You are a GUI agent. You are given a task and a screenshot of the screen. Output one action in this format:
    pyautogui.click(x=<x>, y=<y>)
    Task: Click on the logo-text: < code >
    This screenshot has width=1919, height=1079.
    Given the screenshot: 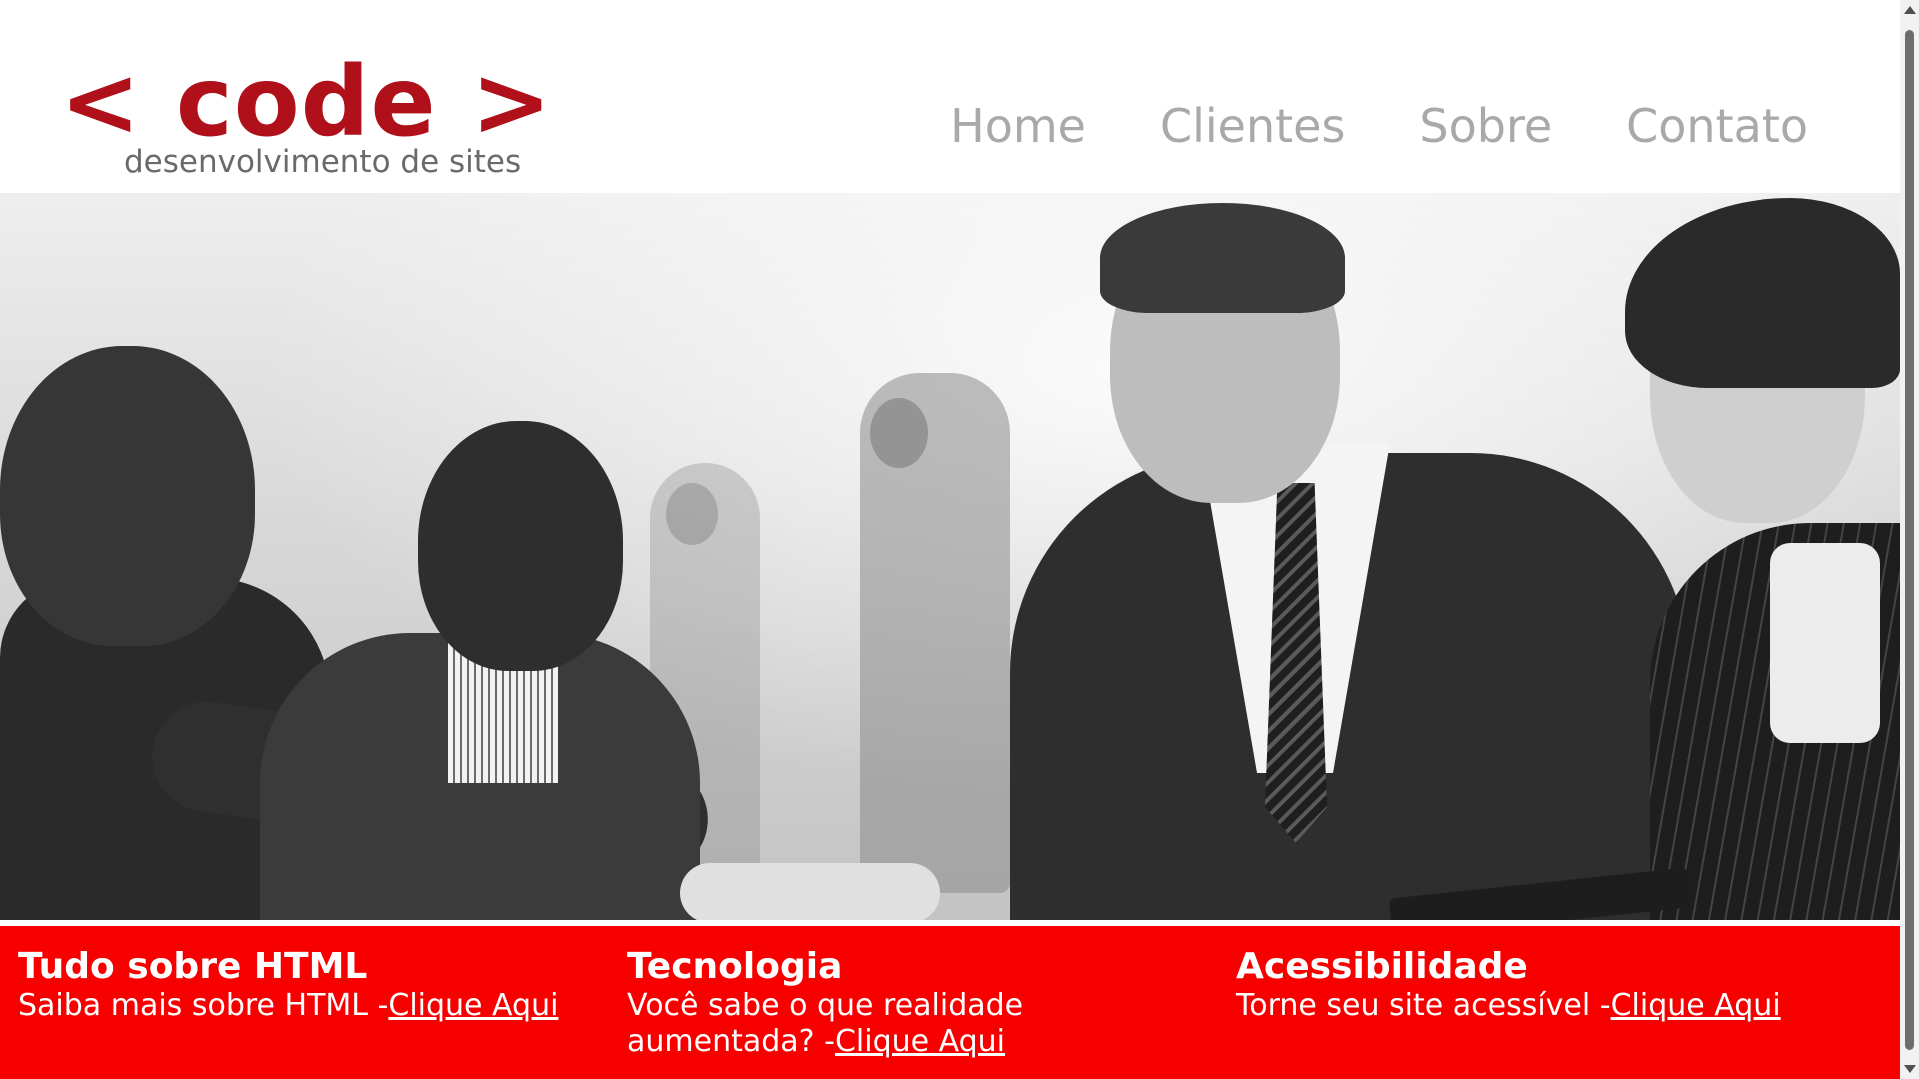 What is the action you would take?
    pyautogui.click(x=306, y=102)
    